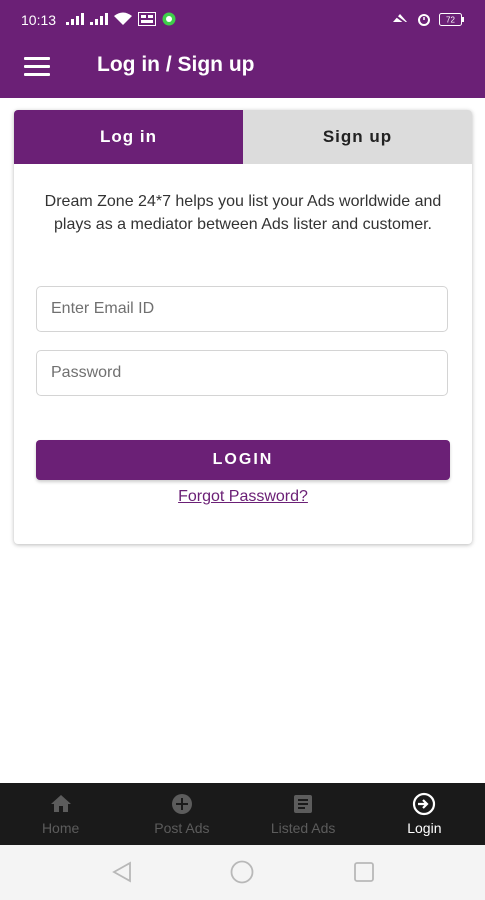 The height and width of the screenshot is (900, 485). What do you see at coordinates (243, 497) in the screenshot?
I see `forgot-password-link: Forgot Password?` at bounding box center [243, 497].